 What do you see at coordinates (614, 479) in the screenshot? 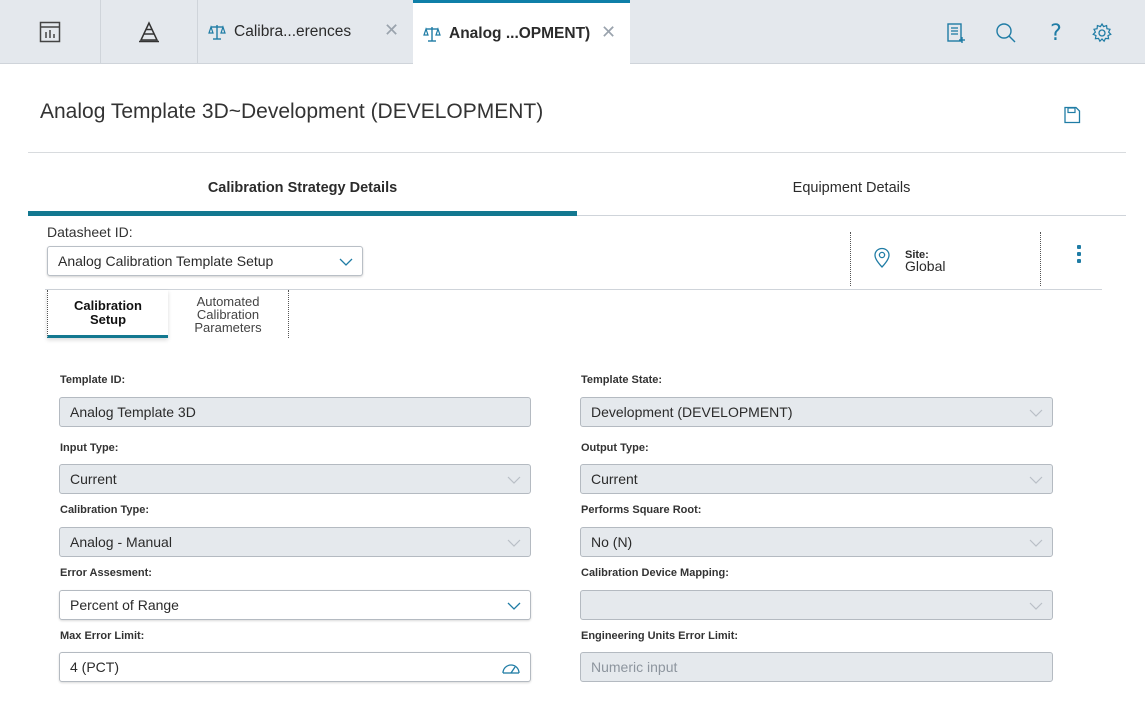
I see `output-type-value: Current` at bounding box center [614, 479].